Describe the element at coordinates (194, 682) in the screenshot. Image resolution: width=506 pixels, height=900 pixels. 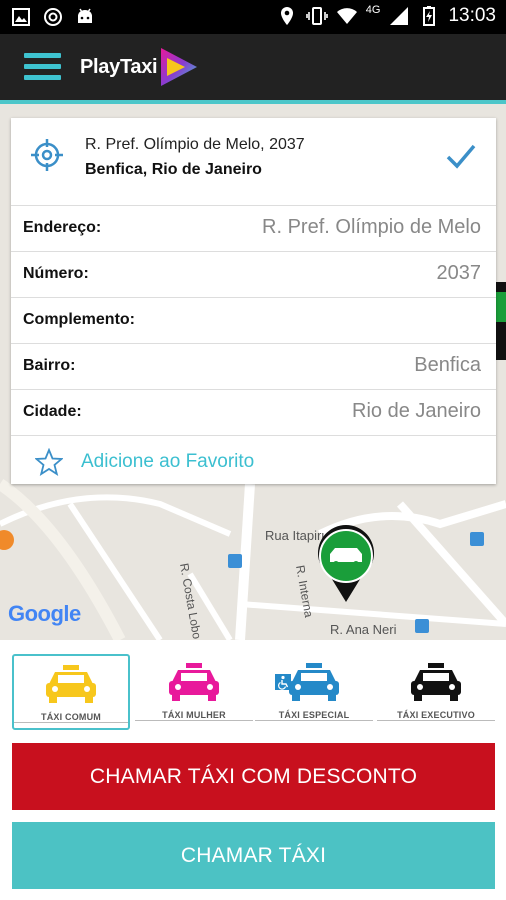
I see `pink-taxi-icon` at that location.